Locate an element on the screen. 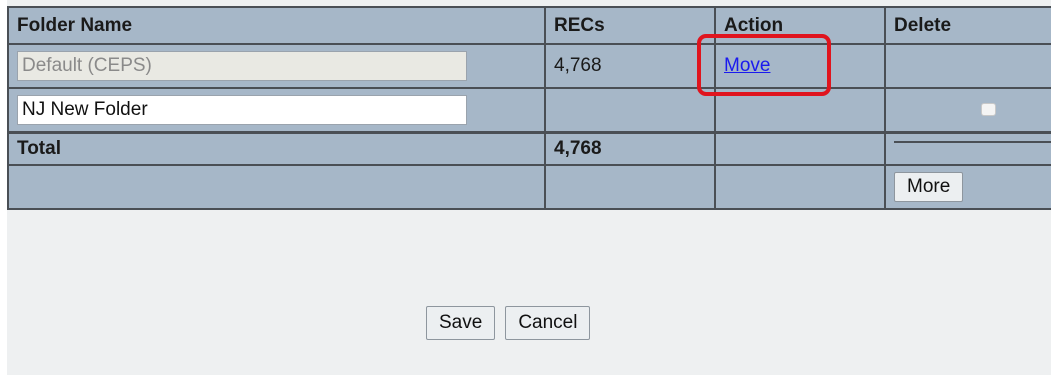  action-cell: Move is located at coordinates (800, 66).